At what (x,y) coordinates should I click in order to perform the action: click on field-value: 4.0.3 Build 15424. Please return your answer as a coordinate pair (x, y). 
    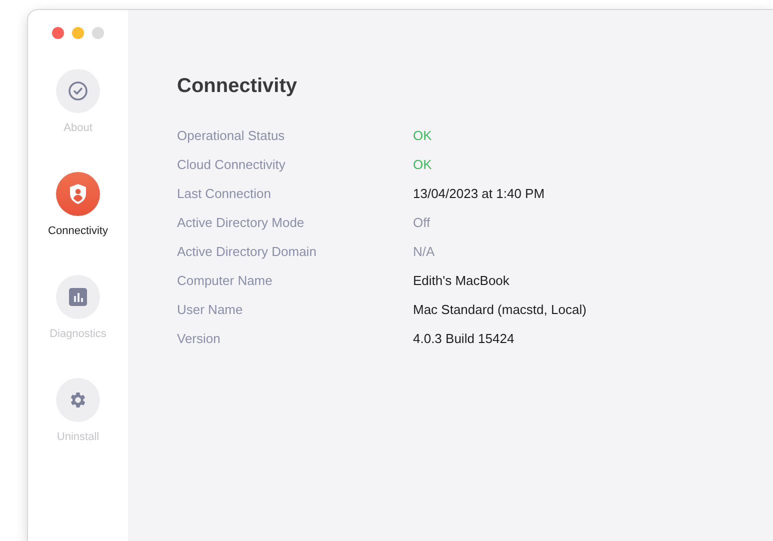
    Looking at the image, I should click on (463, 338).